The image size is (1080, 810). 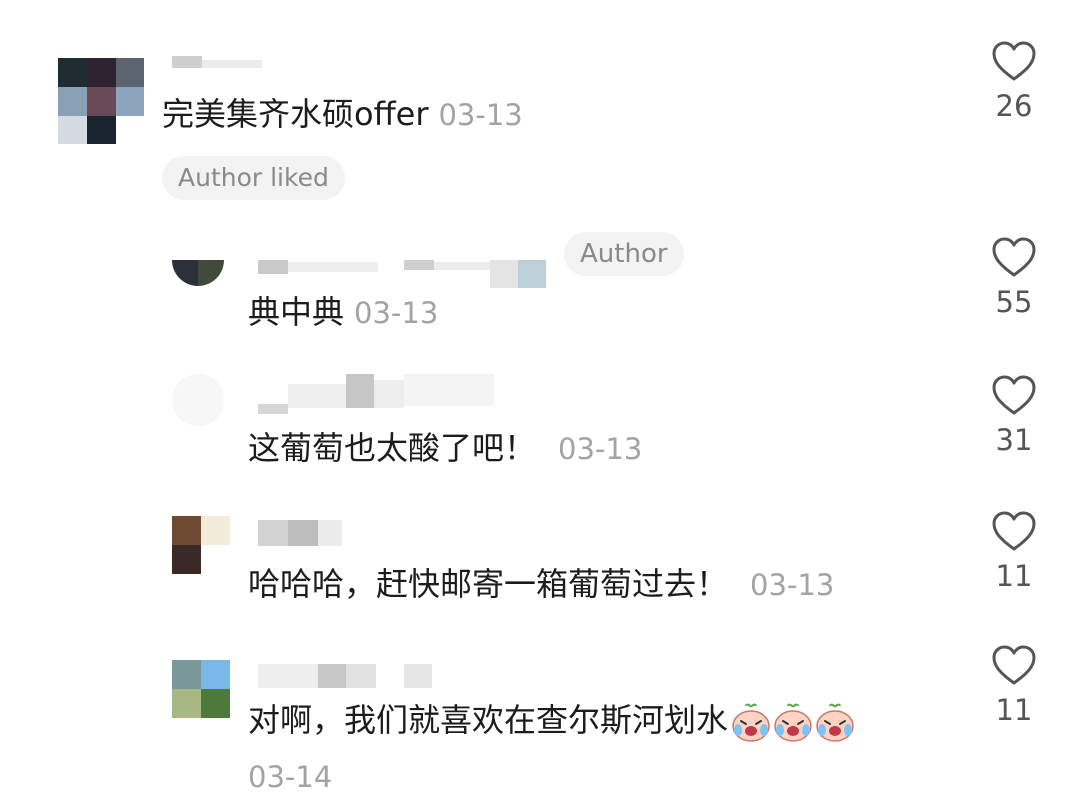 What do you see at coordinates (1014, 106) in the screenshot?
I see `like-count: 26` at bounding box center [1014, 106].